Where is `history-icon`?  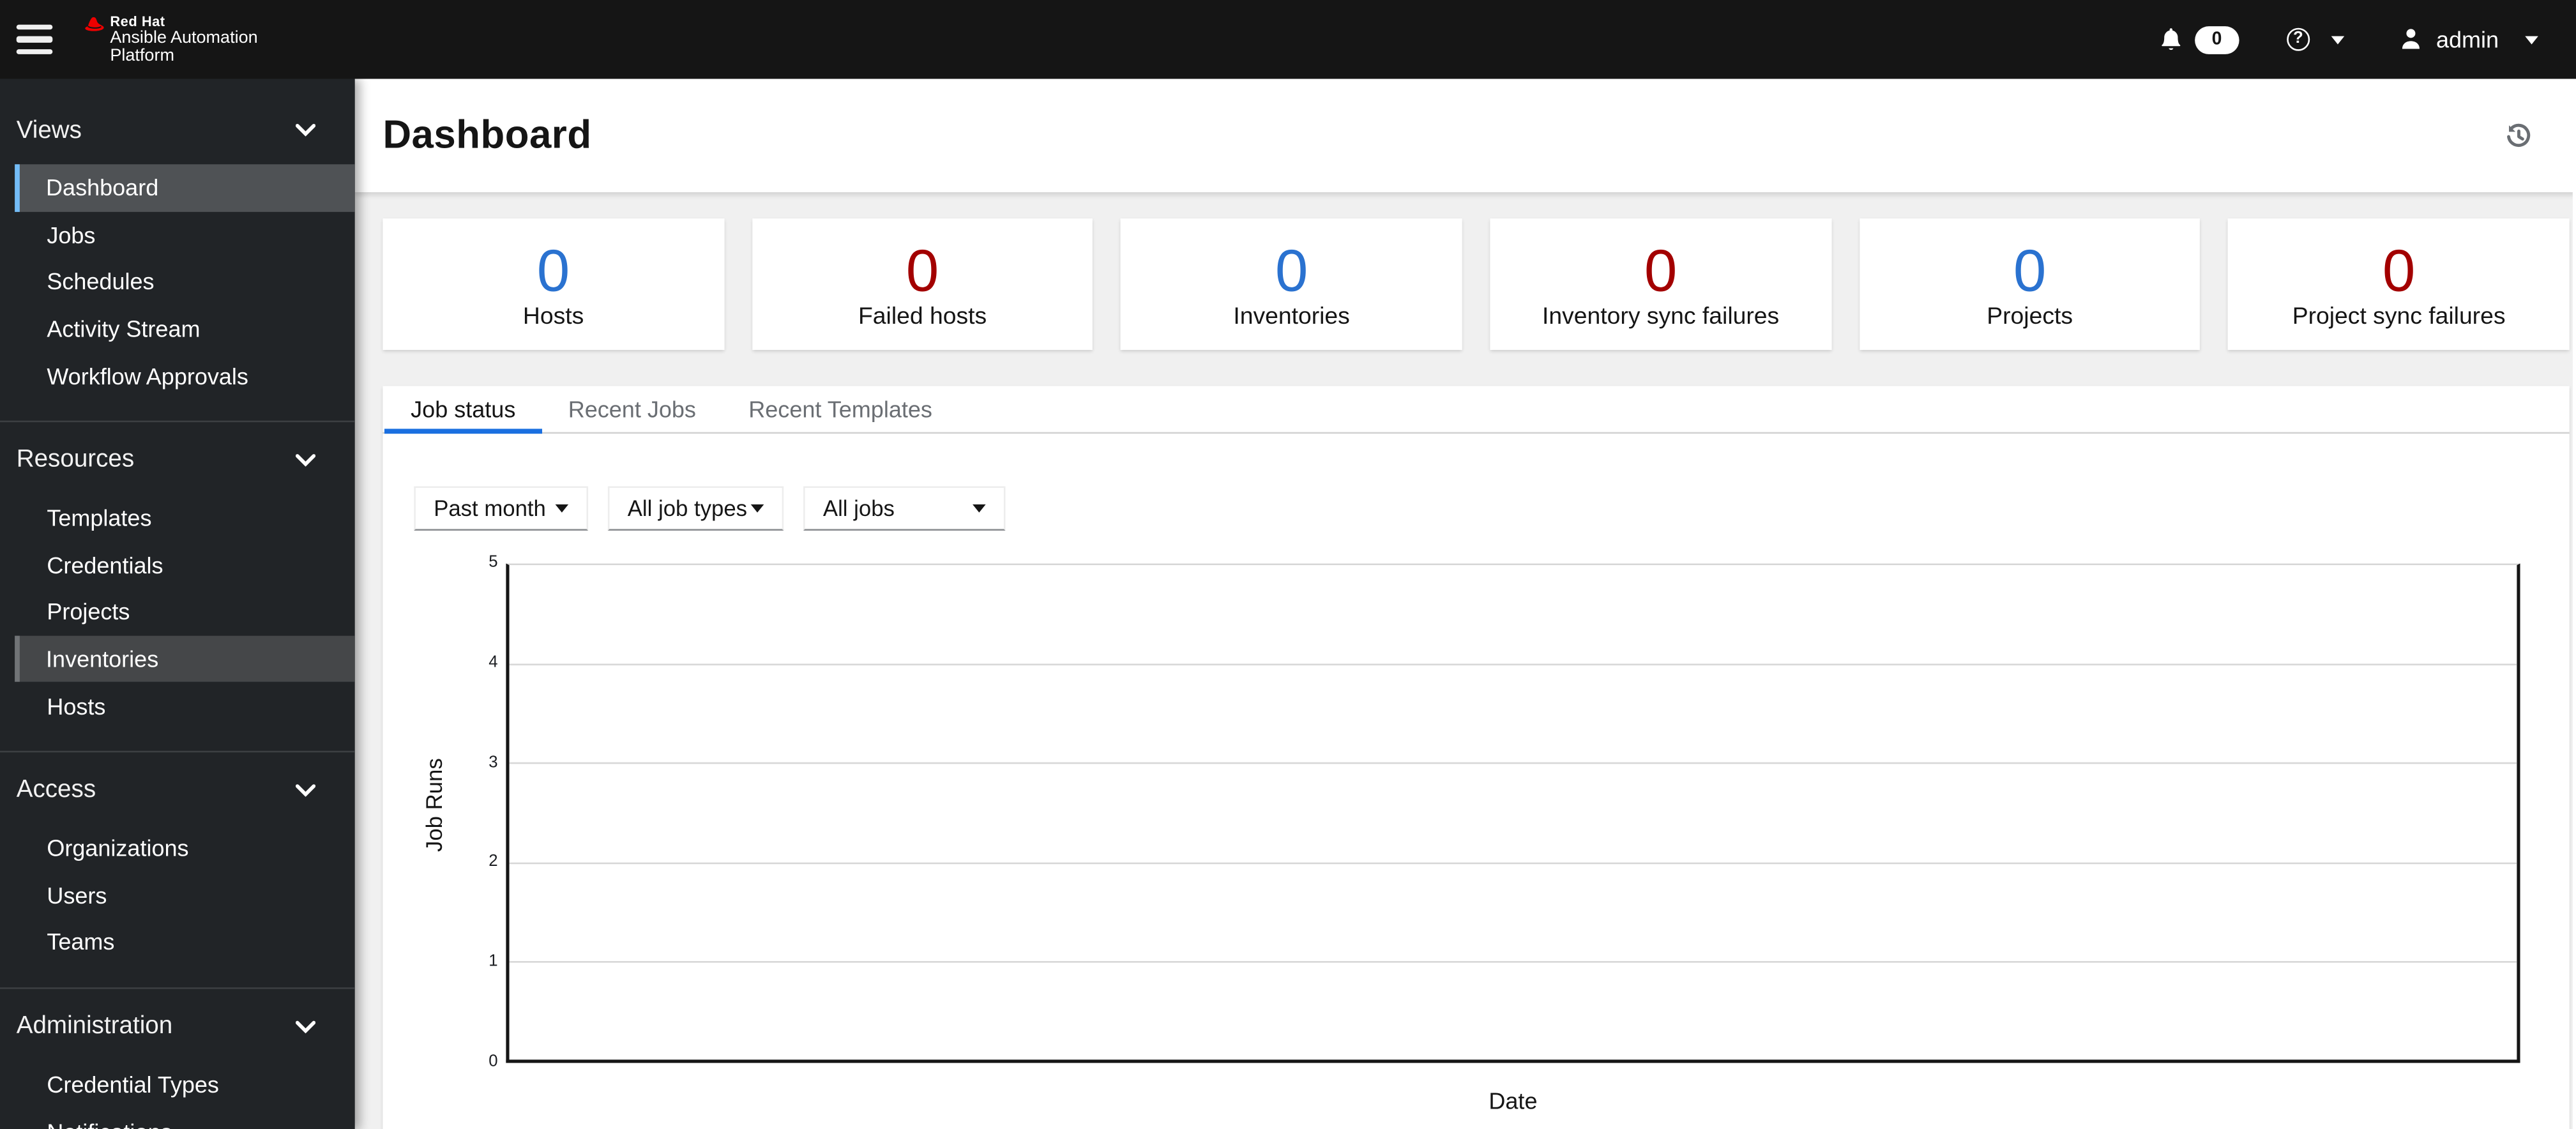 history-icon is located at coordinates (2518, 136).